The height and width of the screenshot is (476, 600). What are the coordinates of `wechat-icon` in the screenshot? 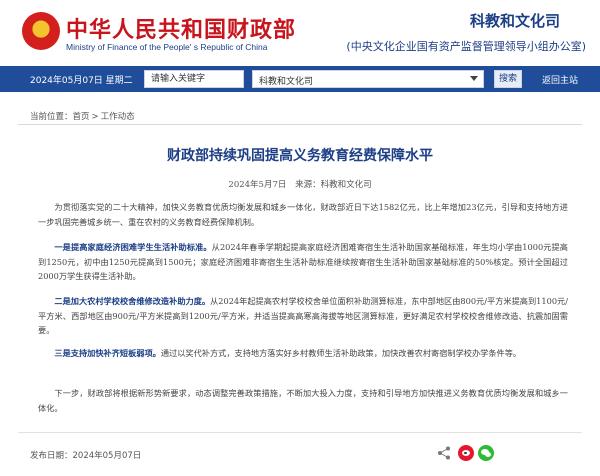 It's located at (486, 453).